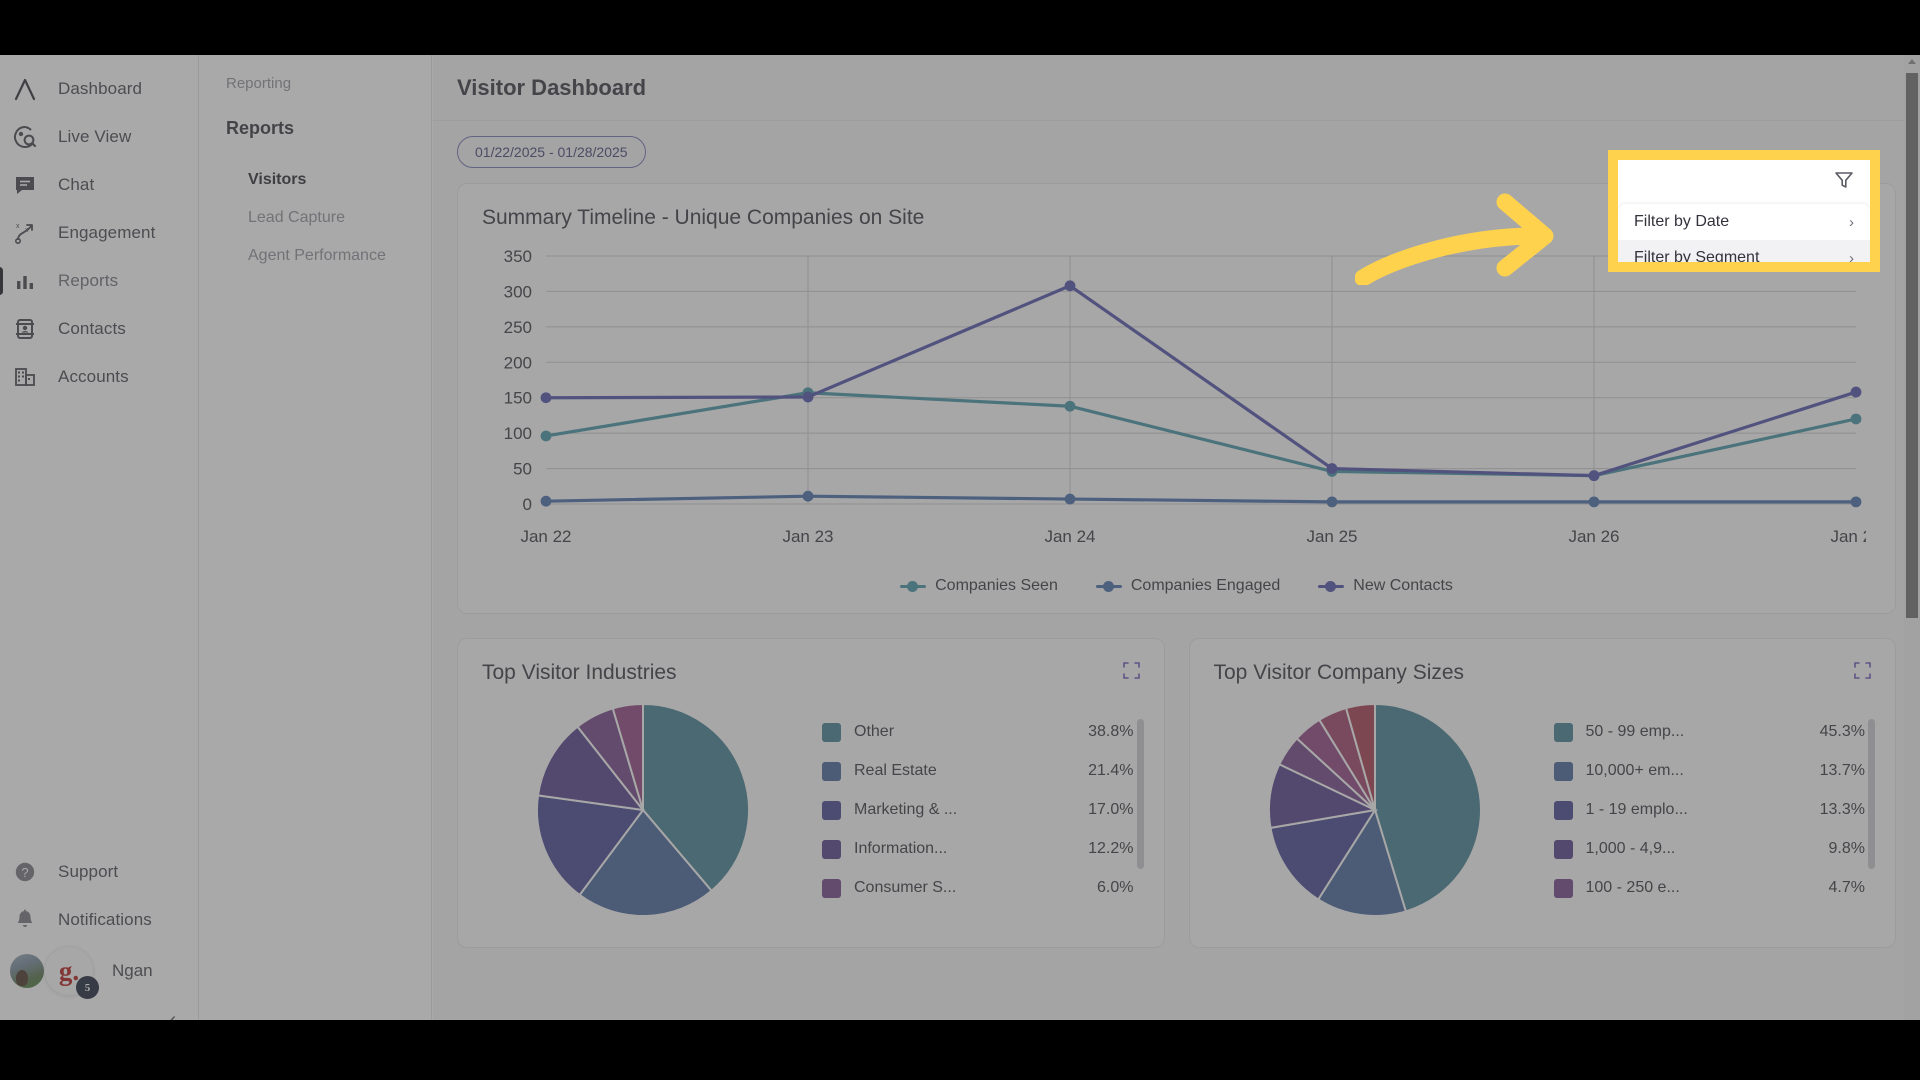  What do you see at coordinates (259, 83) in the screenshot?
I see `breadcrumb: Reporting` at bounding box center [259, 83].